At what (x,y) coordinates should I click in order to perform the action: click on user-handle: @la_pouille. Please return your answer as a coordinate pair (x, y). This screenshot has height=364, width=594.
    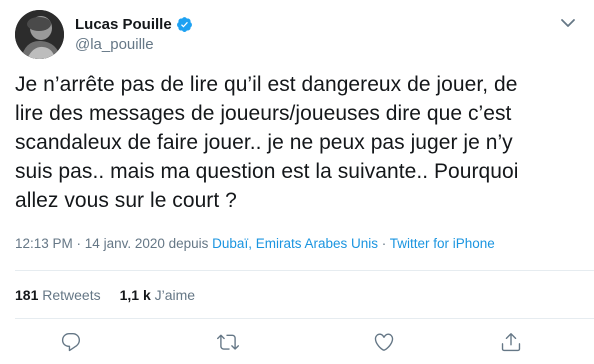
    Looking at the image, I should click on (134, 44).